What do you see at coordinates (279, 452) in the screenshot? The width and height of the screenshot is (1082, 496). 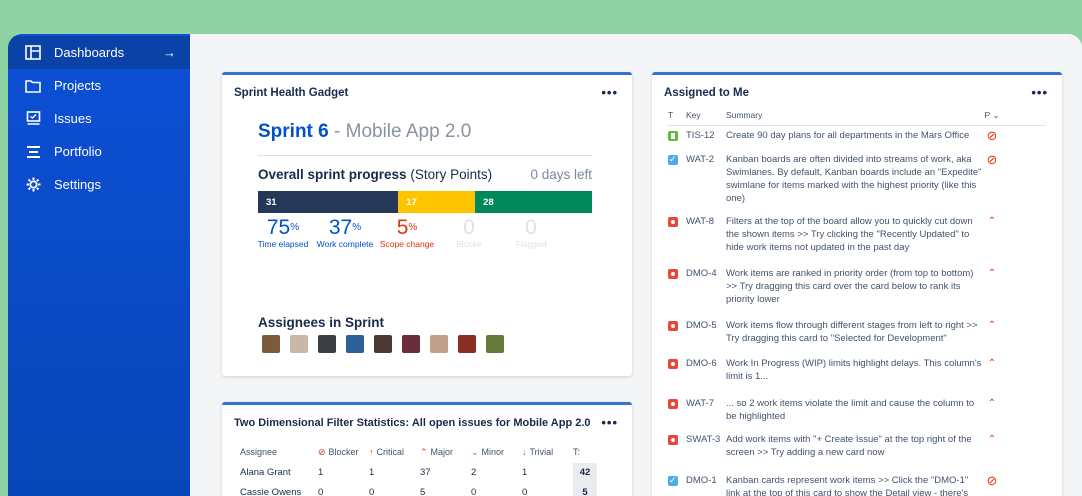 I see `column-header: Assignee` at bounding box center [279, 452].